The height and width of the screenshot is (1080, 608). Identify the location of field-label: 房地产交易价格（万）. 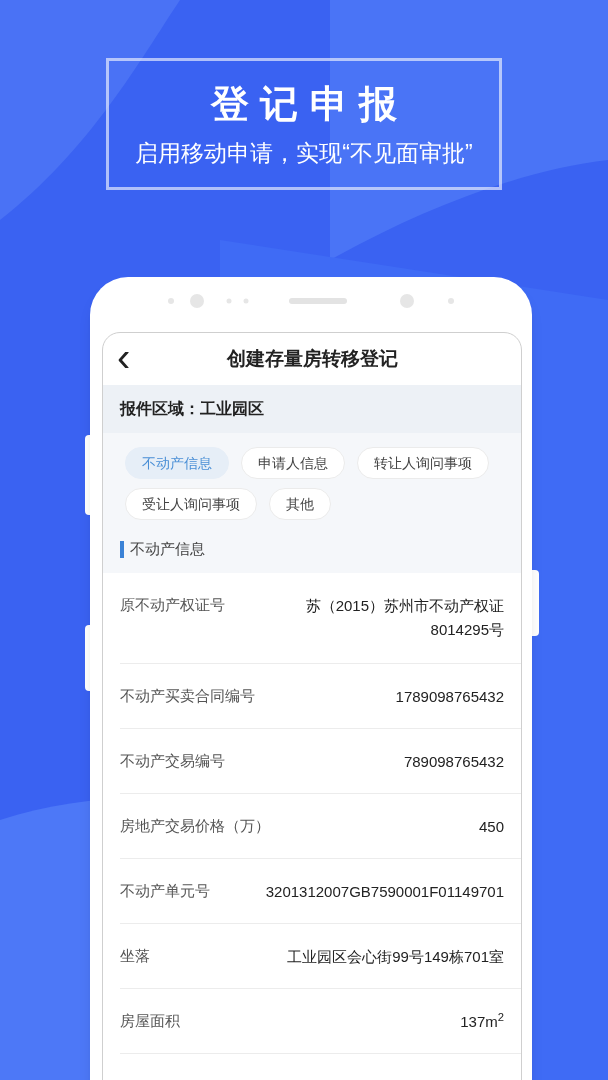
(195, 825).